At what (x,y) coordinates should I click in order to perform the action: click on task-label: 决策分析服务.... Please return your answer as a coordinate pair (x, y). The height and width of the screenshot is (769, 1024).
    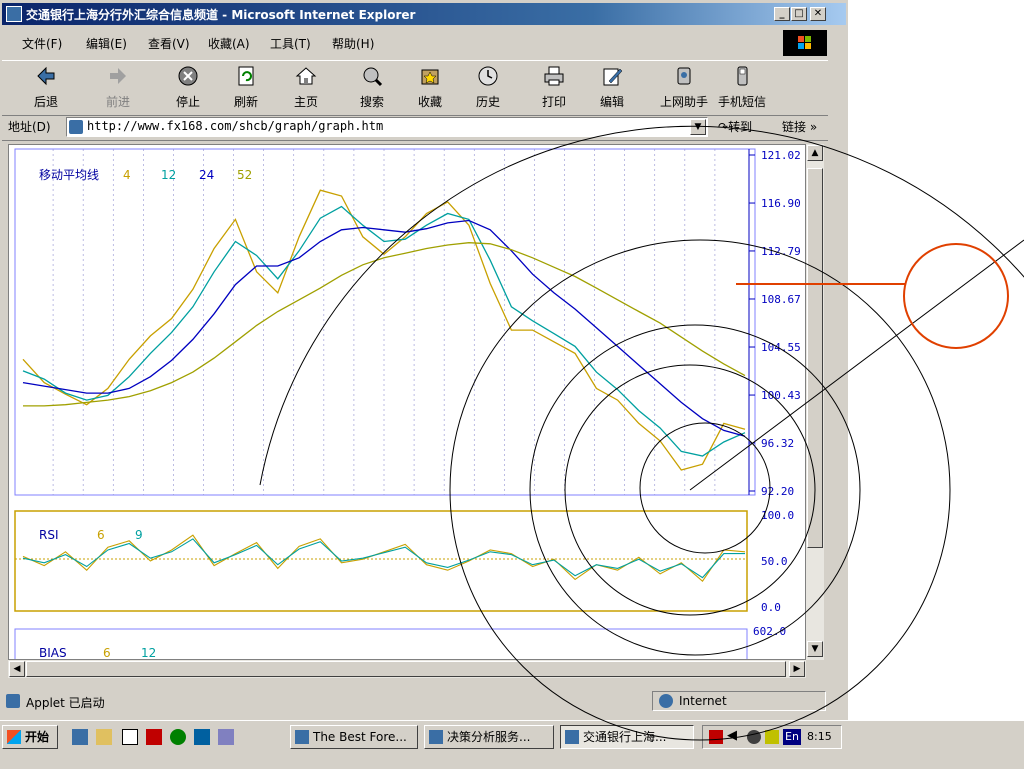
    Looking at the image, I should click on (489, 737).